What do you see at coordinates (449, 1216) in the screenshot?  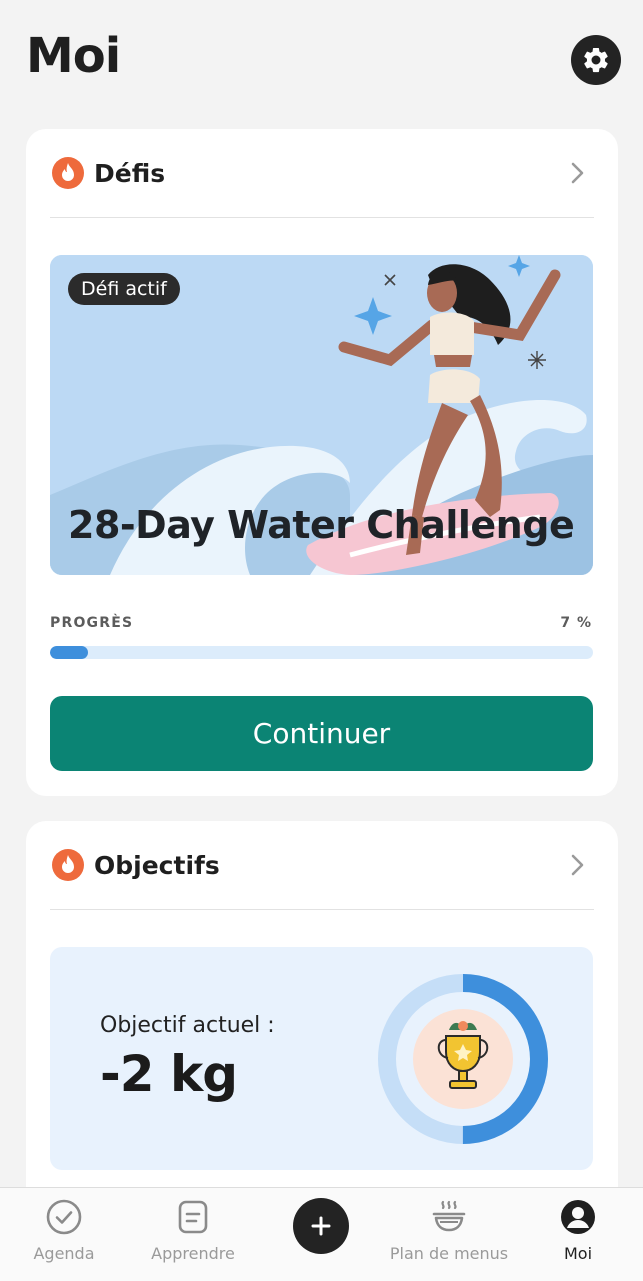 I see `bowl-icon` at bounding box center [449, 1216].